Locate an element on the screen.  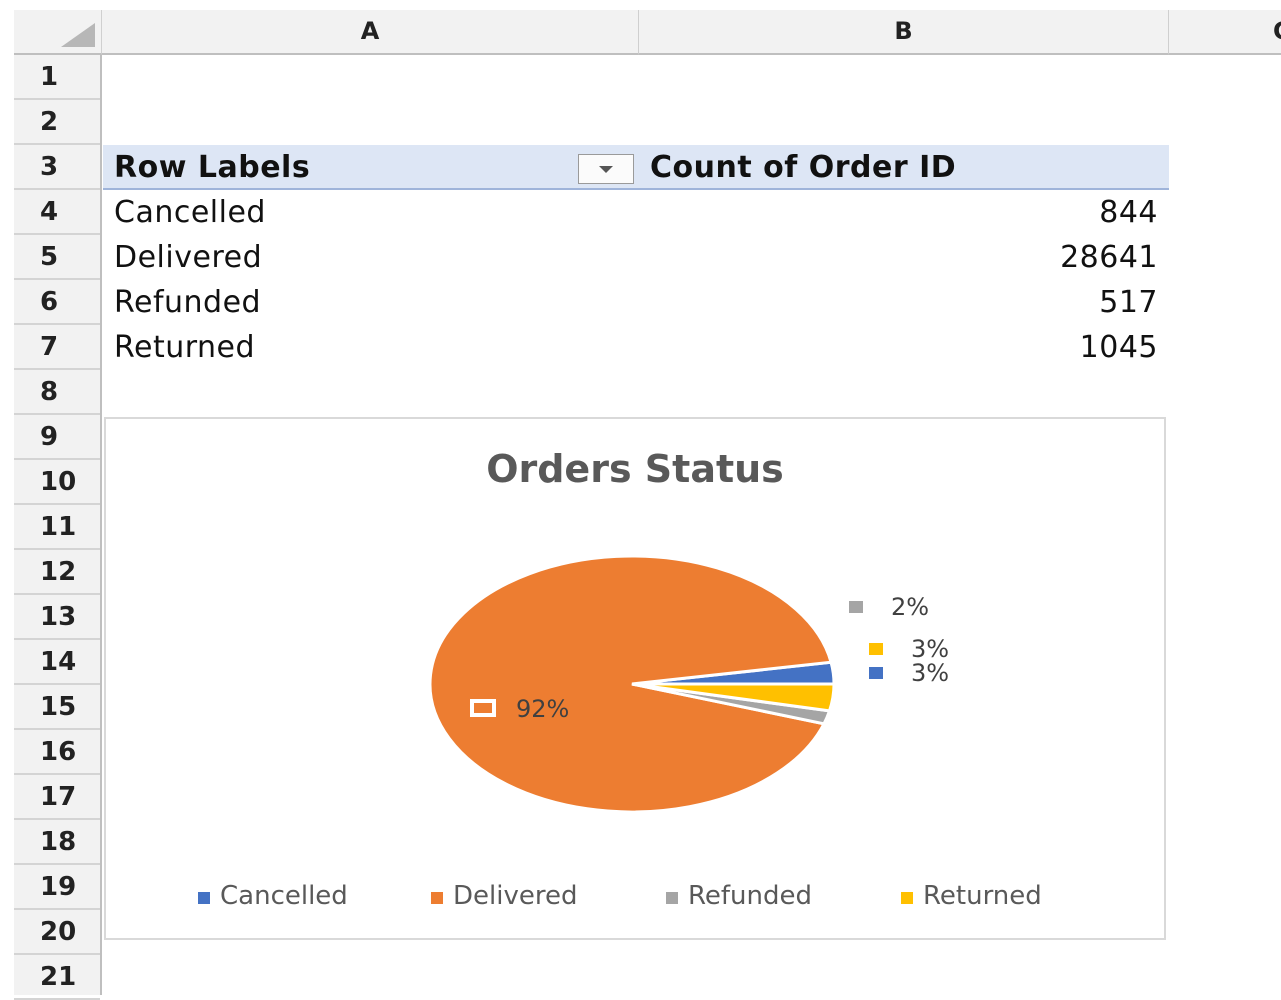
row-header-9: 9 is located at coordinates (57, 437).